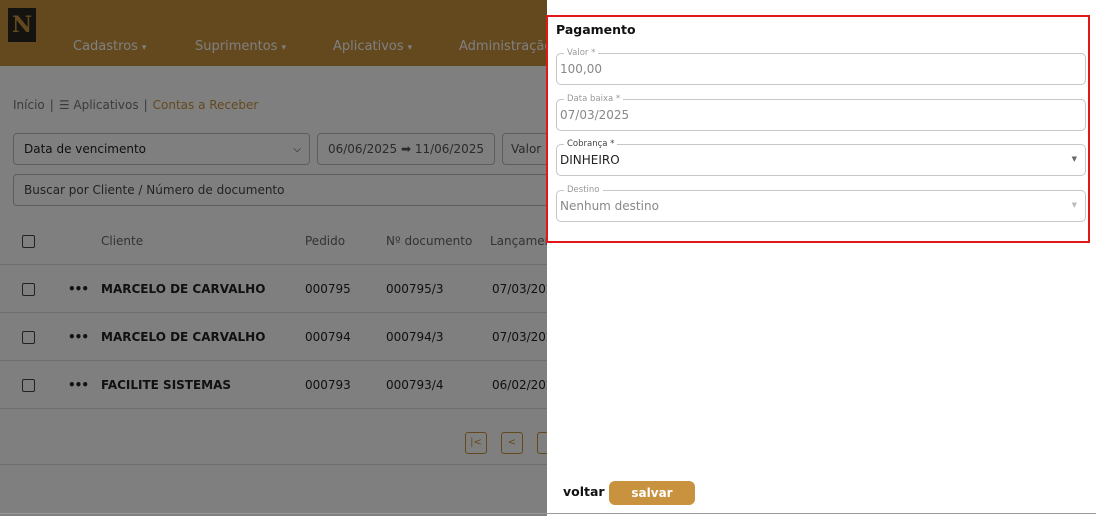 The width and height of the screenshot is (1096, 516). Describe the element at coordinates (581, 53) in the screenshot. I see `valor-label: Valor *` at that location.